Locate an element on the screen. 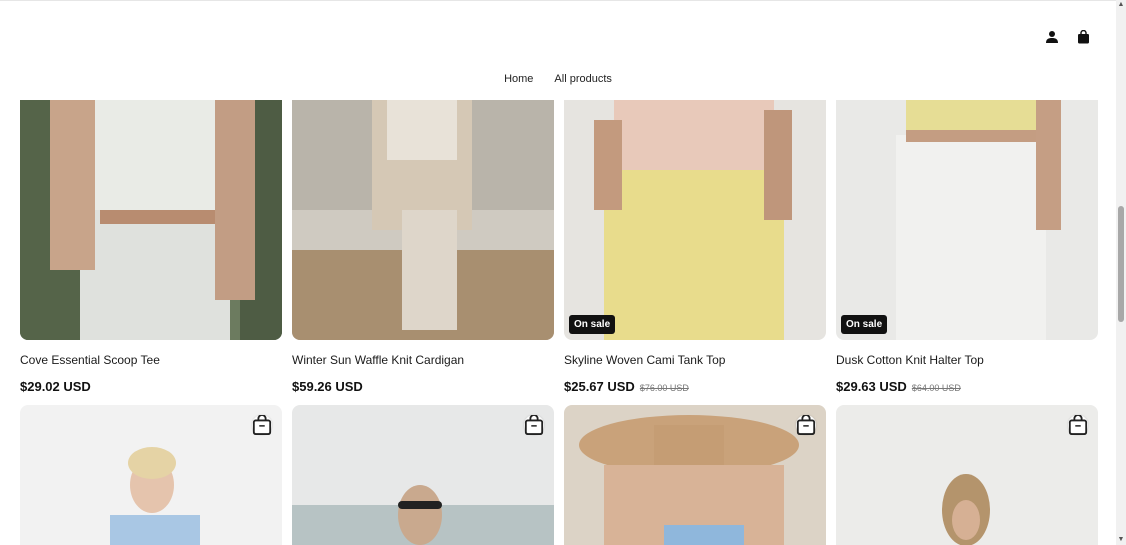  scroll-down-arrow-icon: ▼ is located at coordinates (1121, 540).